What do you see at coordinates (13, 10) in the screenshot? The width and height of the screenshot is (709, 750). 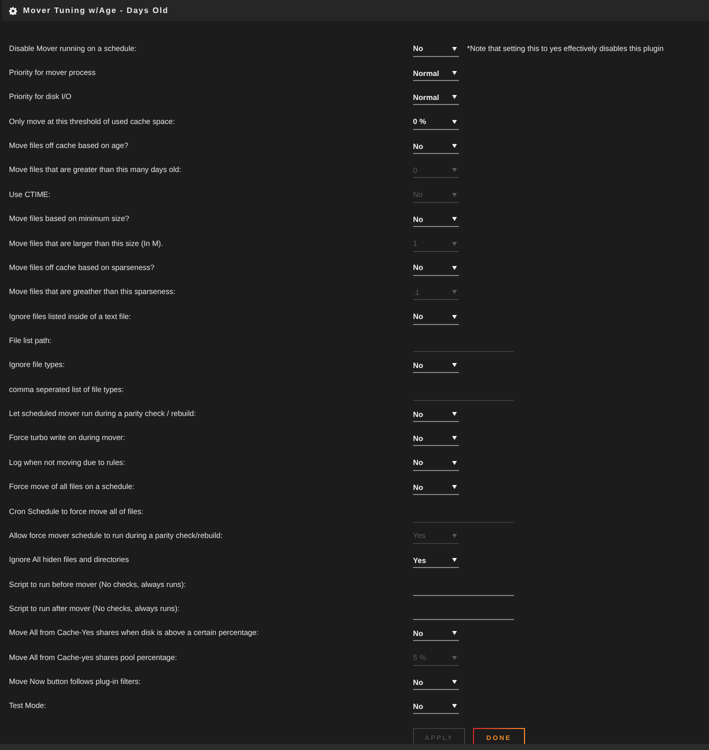 I see `gear-icon` at bounding box center [13, 10].